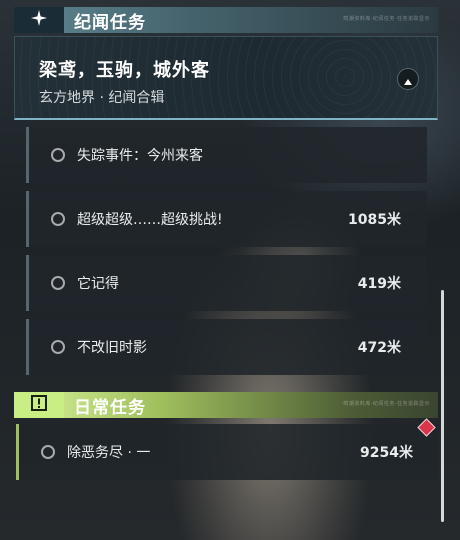  Describe the element at coordinates (386, 453) in the screenshot. I see `quest-distance: 9254米` at that location.